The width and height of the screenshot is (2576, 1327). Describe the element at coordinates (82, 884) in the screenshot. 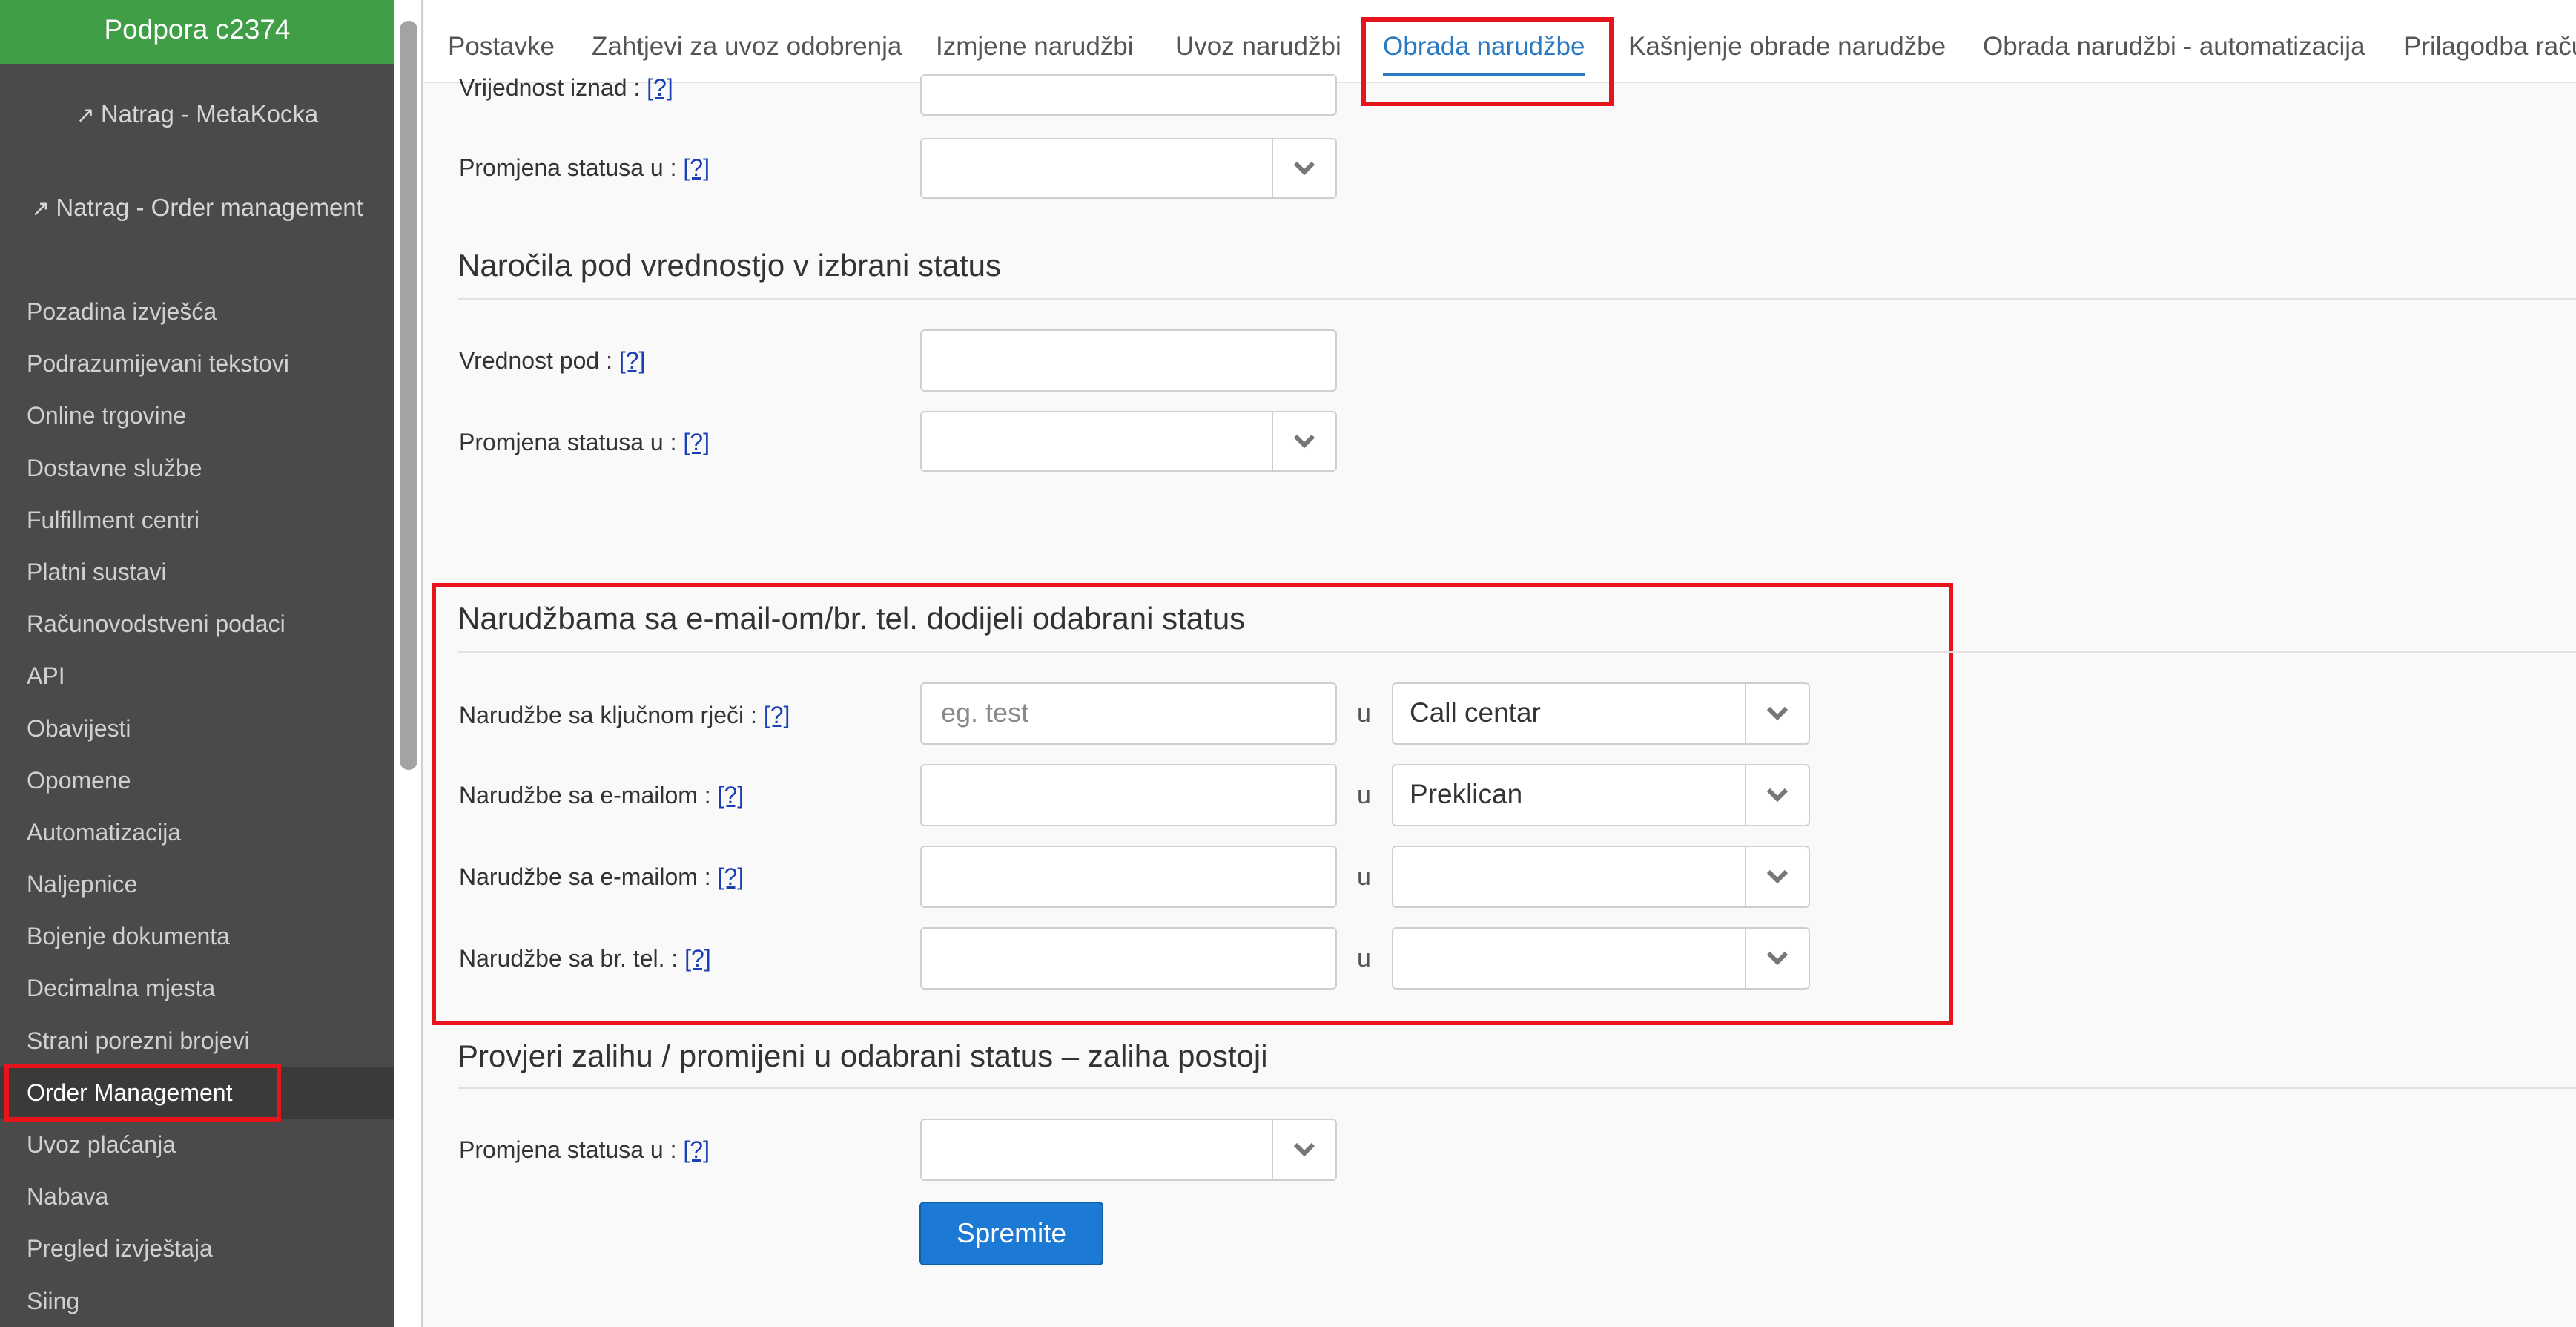

I see `sidebar-item-label: Naljepnice` at that location.